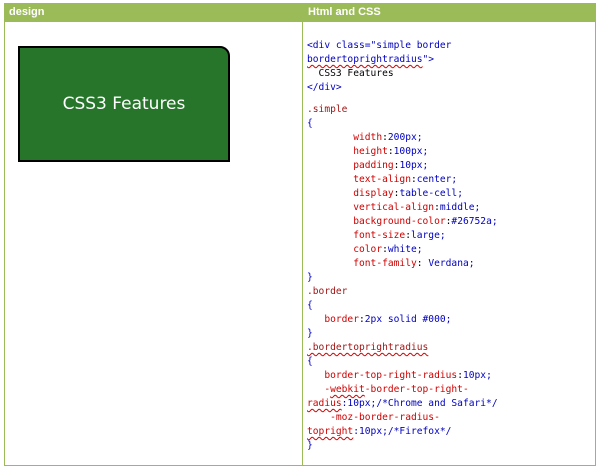 This screenshot has height=469, width=600. I want to click on css-property-line: padding:10px;, so click(391, 165).